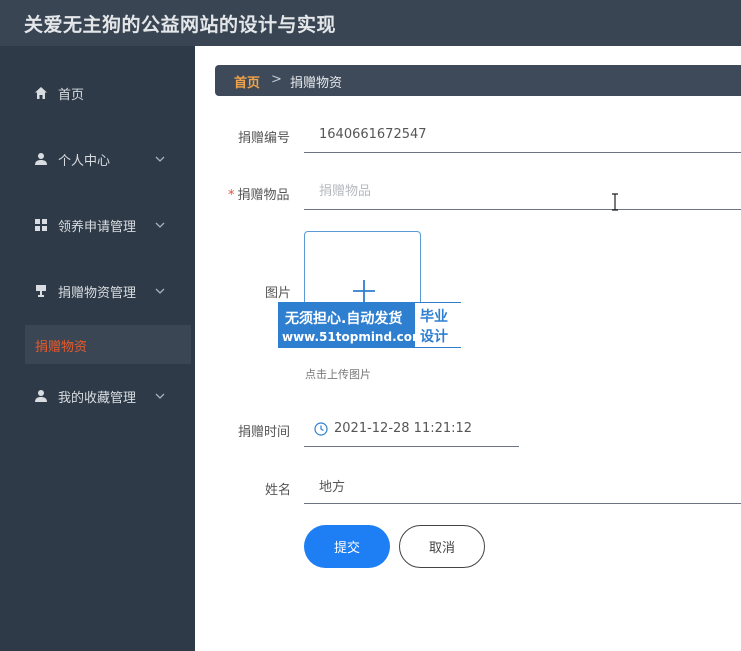 The image size is (741, 651). I want to click on donation-time-label: 捐赠时间, so click(264, 432).